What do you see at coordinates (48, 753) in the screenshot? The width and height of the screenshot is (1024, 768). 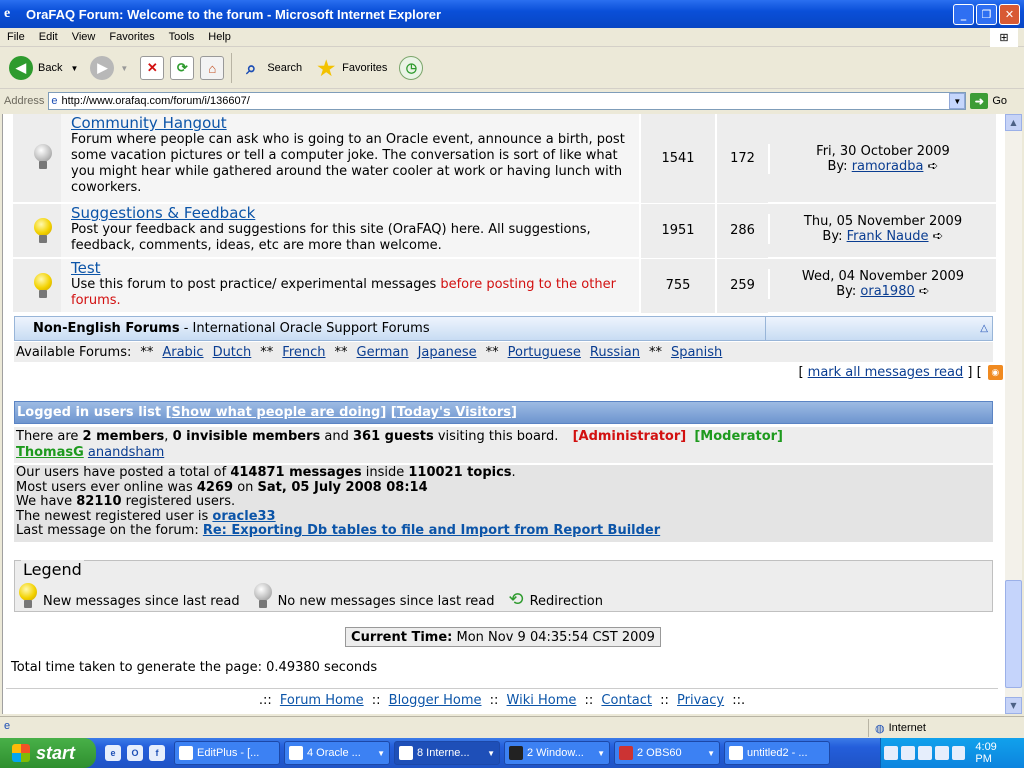 I see `start-button: start` at bounding box center [48, 753].